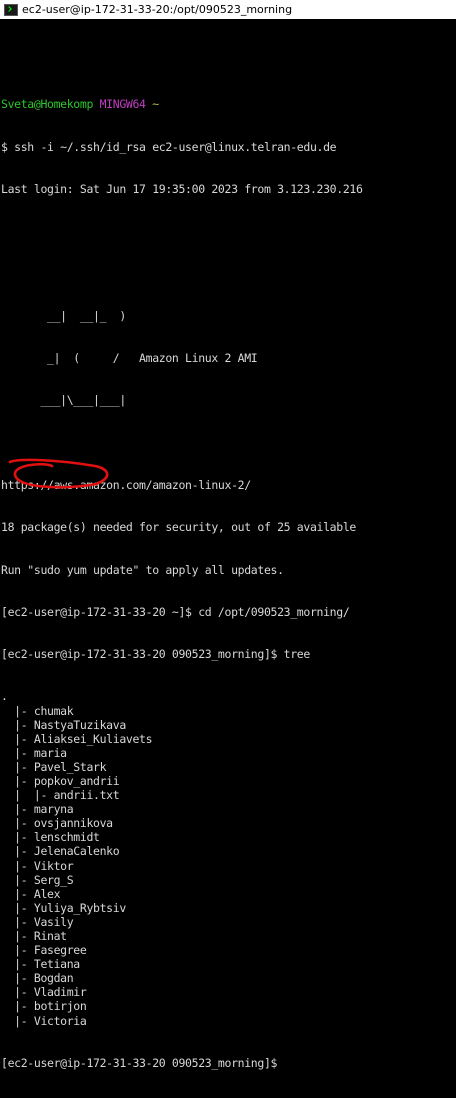 Image resolution: width=456 pixels, height=1098 pixels. What do you see at coordinates (54, 766) in the screenshot?
I see `tree-item: |- Pavel_Stark` at bounding box center [54, 766].